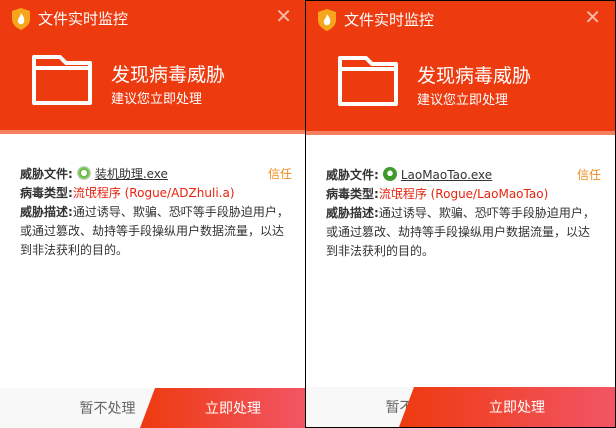 The width and height of the screenshot is (616, 428). I want to click on virus-type: 流氓程序 (Rogue/ADZhuli.a), so click(153, 193).